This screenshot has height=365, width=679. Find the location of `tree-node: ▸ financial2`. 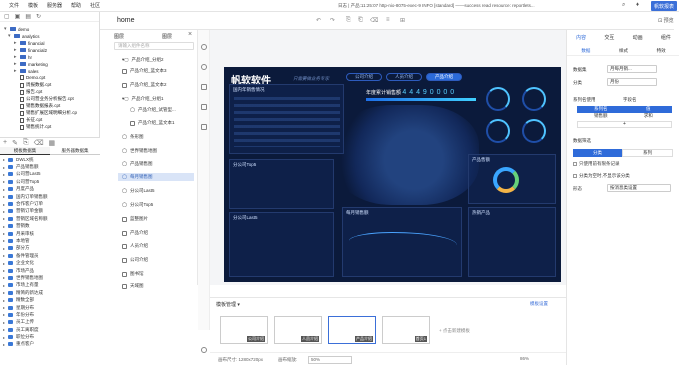

tree-node: ▸ financial2 is located at coordinates (30, 50).